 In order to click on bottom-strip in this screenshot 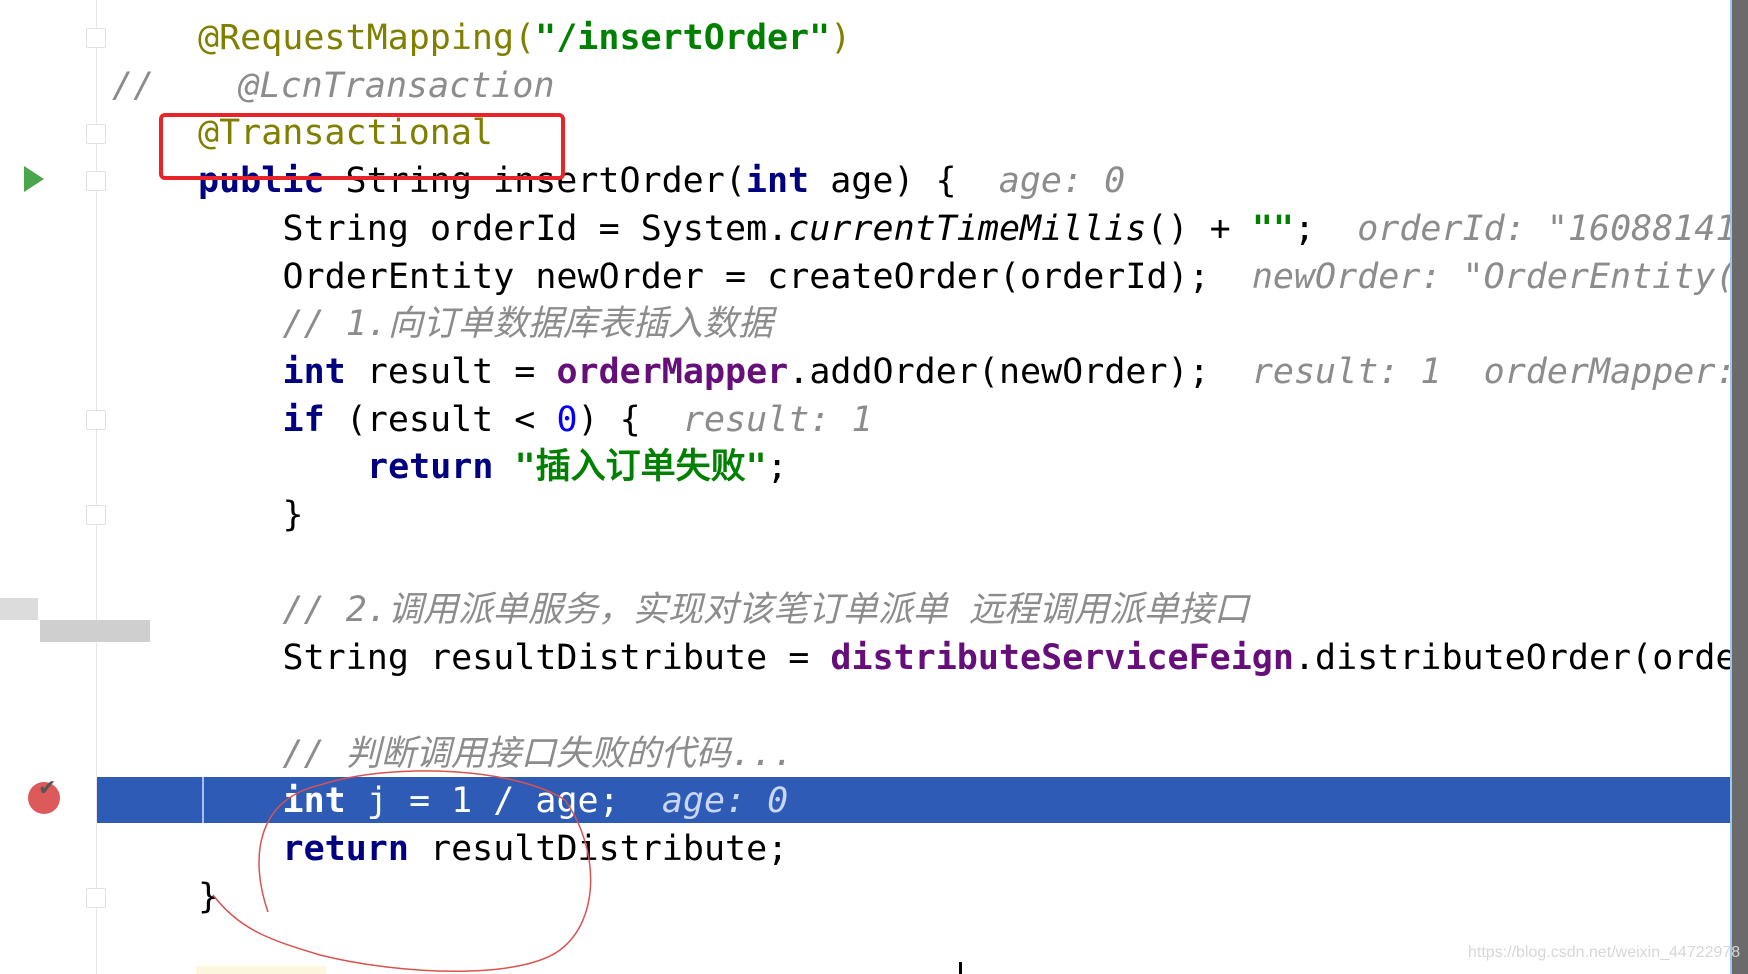, I will do `click(261, 970)`.